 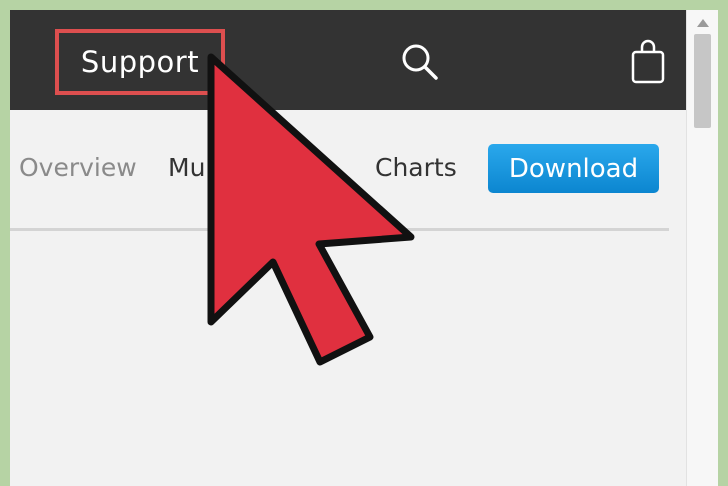 I want to click on scroll-up-arrow-icon, so click(x=703, y=23).